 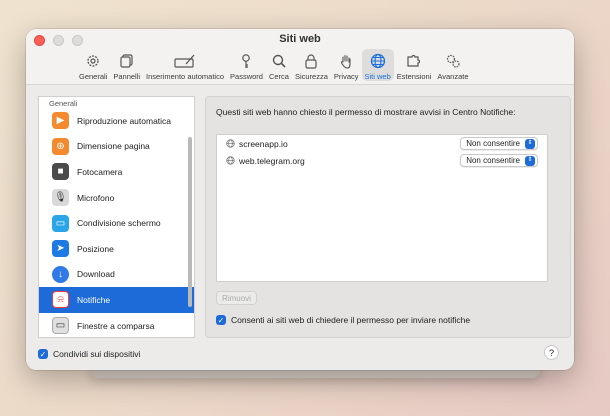 I want to click on notification-icon: ⍾, so click(x=60, y=300).